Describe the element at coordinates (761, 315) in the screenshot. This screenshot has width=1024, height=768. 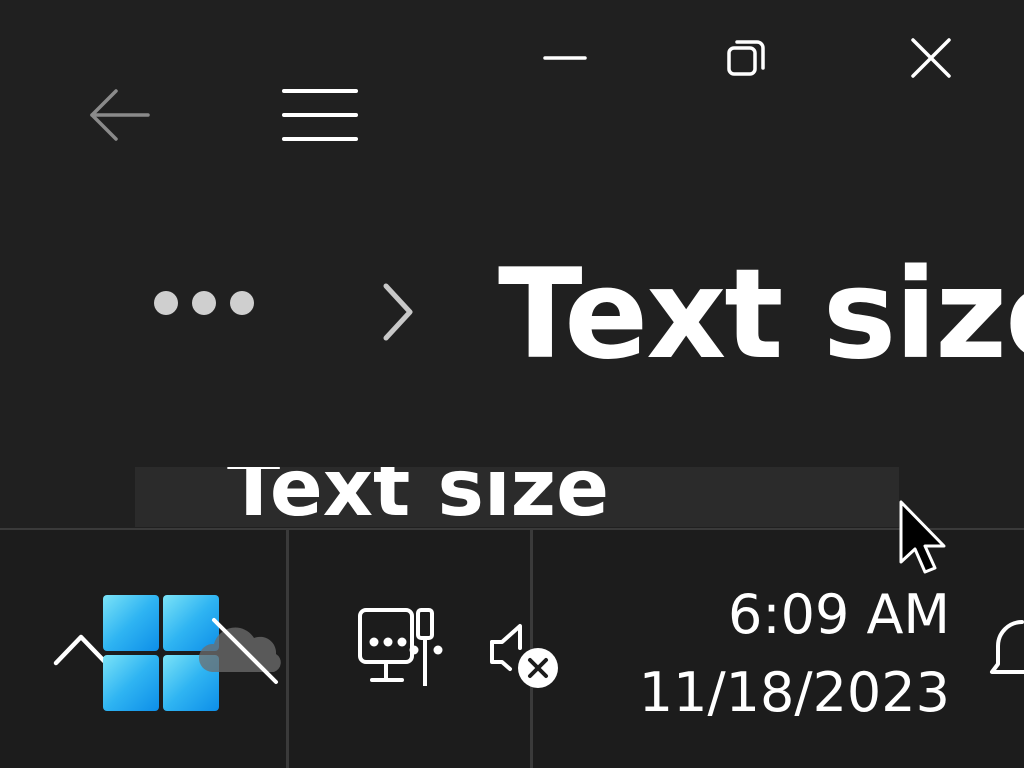
I see `page-title: Text size` at that location.